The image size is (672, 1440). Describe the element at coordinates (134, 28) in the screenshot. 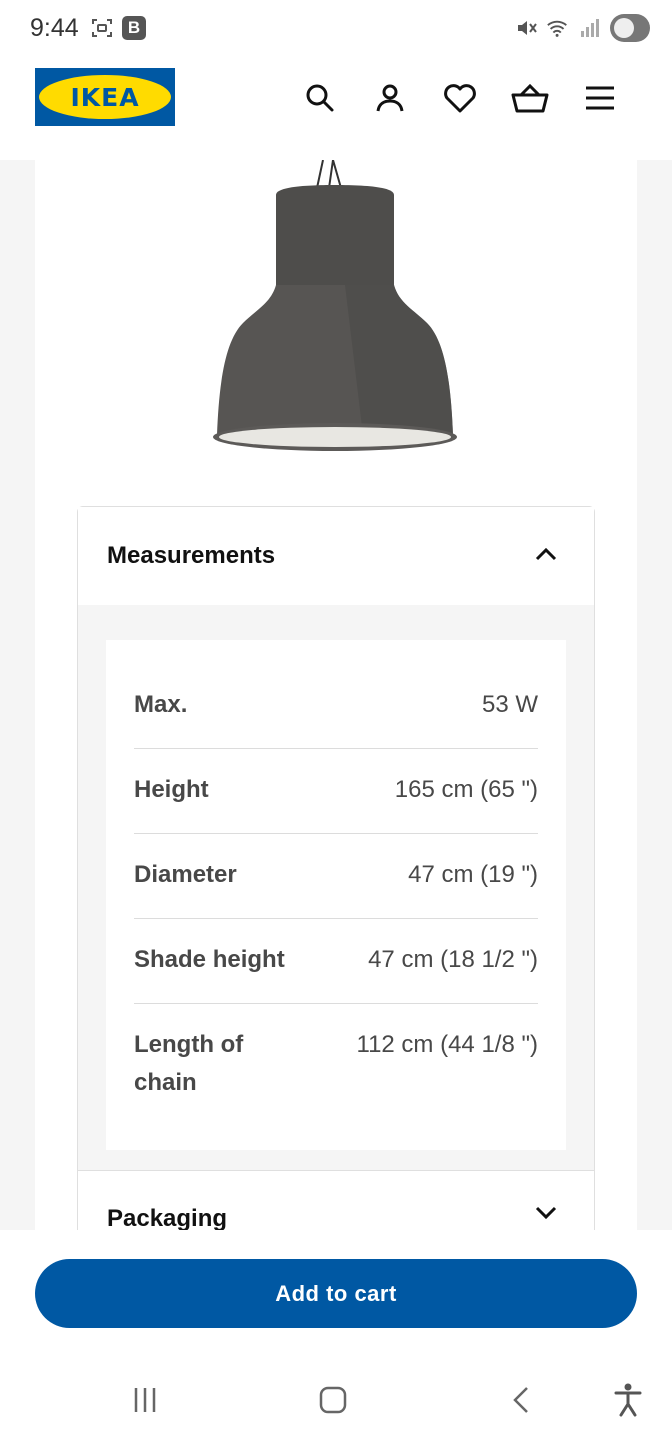

I see `b-badge-icon: B` at that location.